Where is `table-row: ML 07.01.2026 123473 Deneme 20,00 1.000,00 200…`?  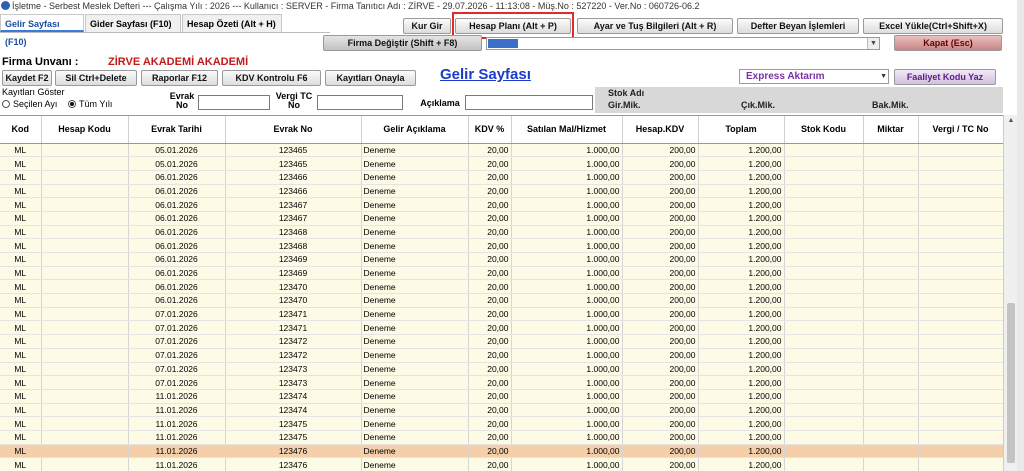
table-row: ML 07.01.2026 123473 Deneme 20,00 1.000,00 200… is located at coordinates (501, 369).